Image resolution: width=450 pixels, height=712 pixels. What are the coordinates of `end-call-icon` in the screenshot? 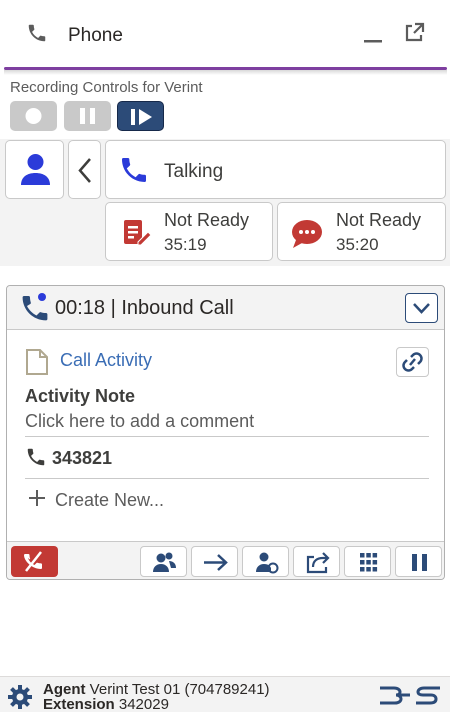 It's located at (33, 561).